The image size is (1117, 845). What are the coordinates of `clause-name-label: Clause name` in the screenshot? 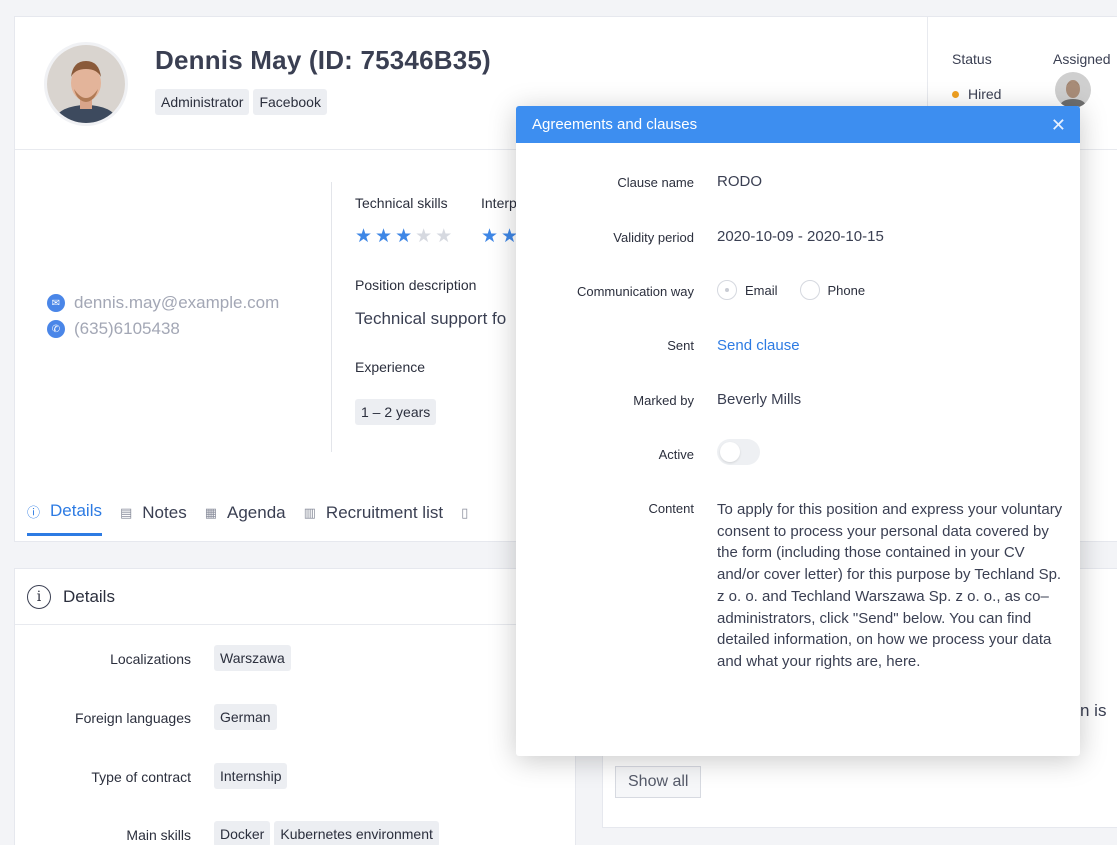 It's located at (655, 182).